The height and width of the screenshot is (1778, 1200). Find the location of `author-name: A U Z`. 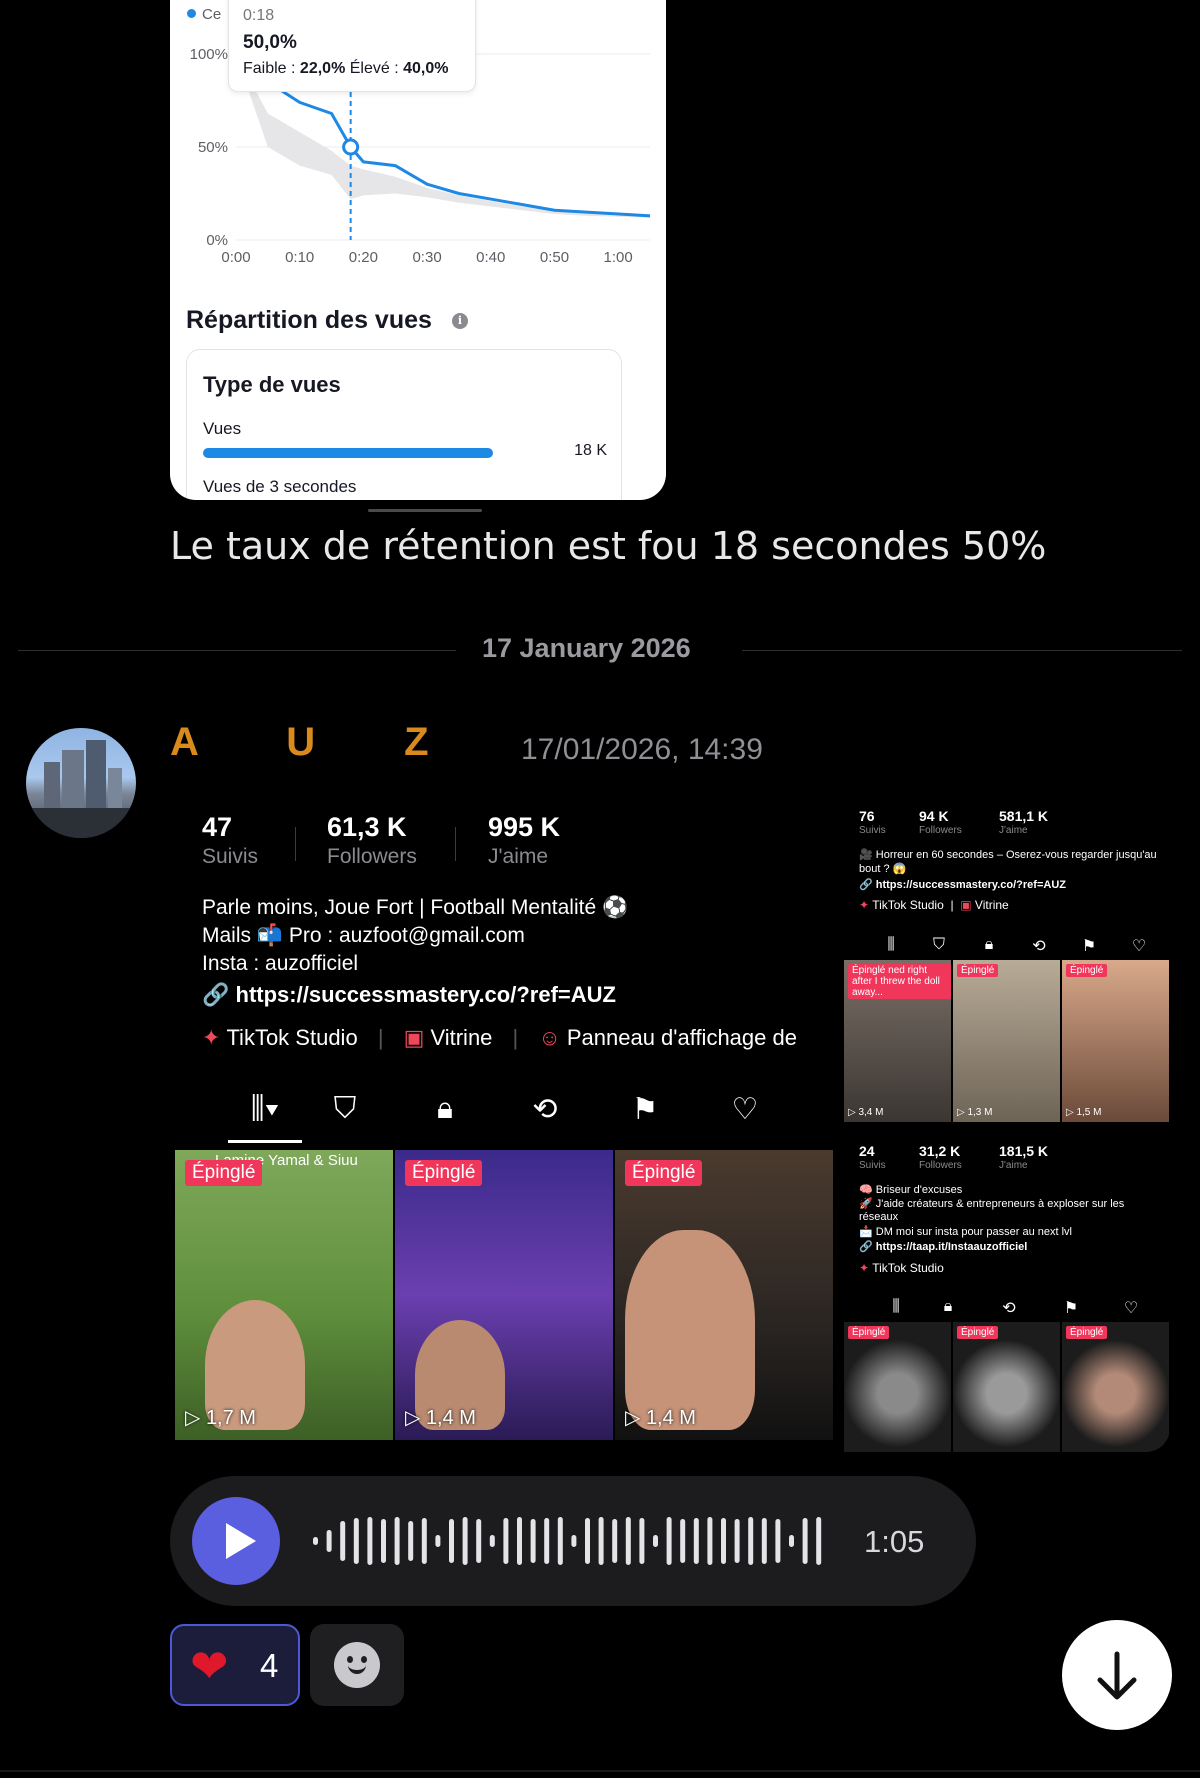

author-name: A U Z is located at coordinates (299, 742).